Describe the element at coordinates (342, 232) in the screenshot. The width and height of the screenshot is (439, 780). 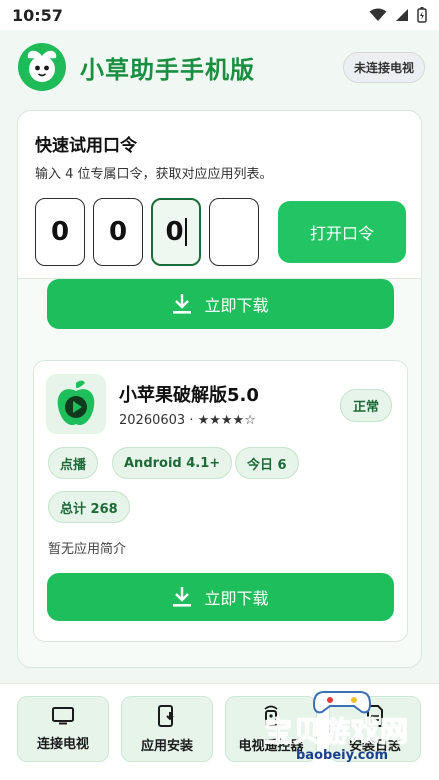
I see `open-code-button: 打开口令` at that location.